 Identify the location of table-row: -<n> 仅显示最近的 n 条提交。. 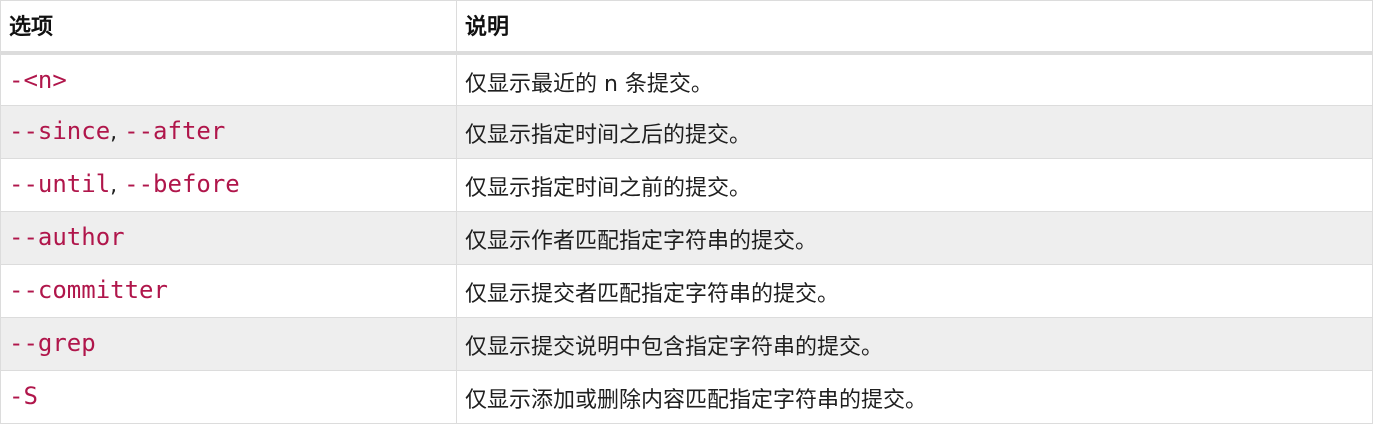
(686, 79).